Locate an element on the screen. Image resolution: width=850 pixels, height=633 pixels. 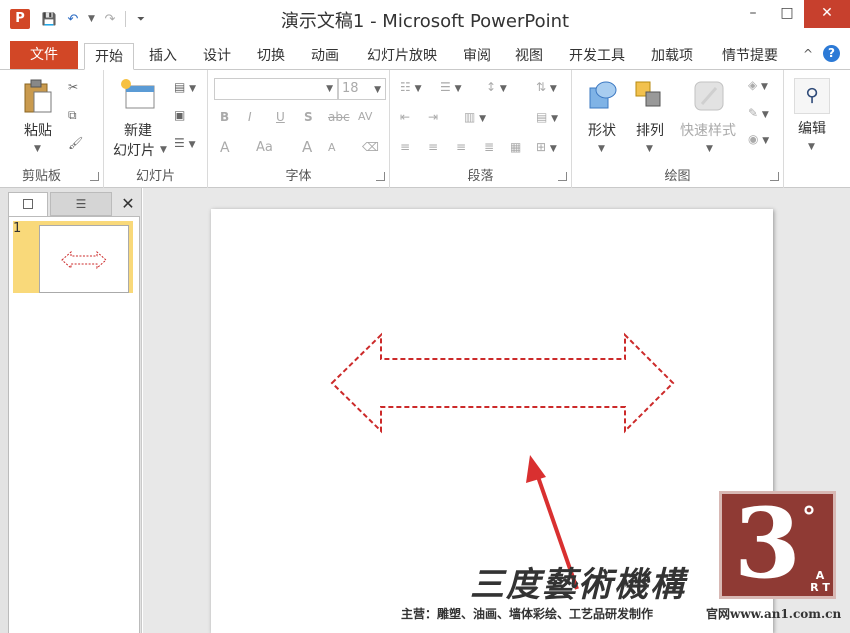
font-color-button: A is located at coordinates (225, 148).